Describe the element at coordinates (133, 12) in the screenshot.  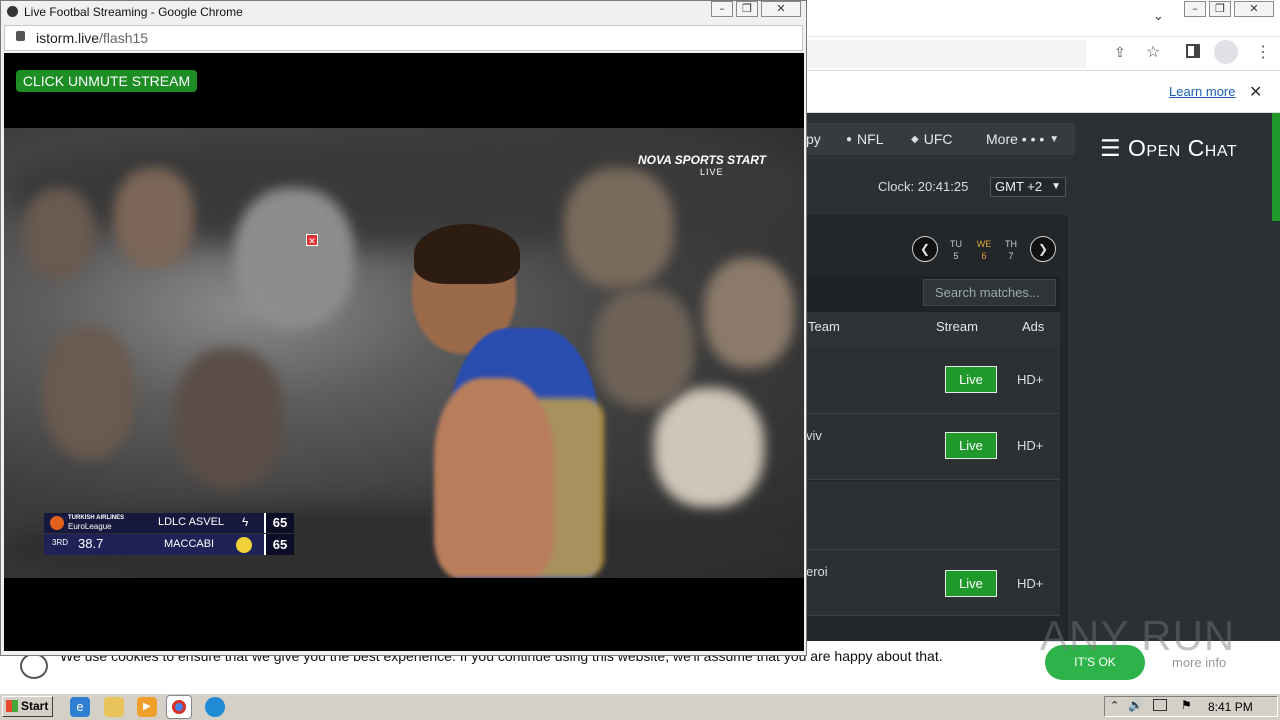
I see `popup-title: Live Footbal Streaming - Google Chrome` at that location.